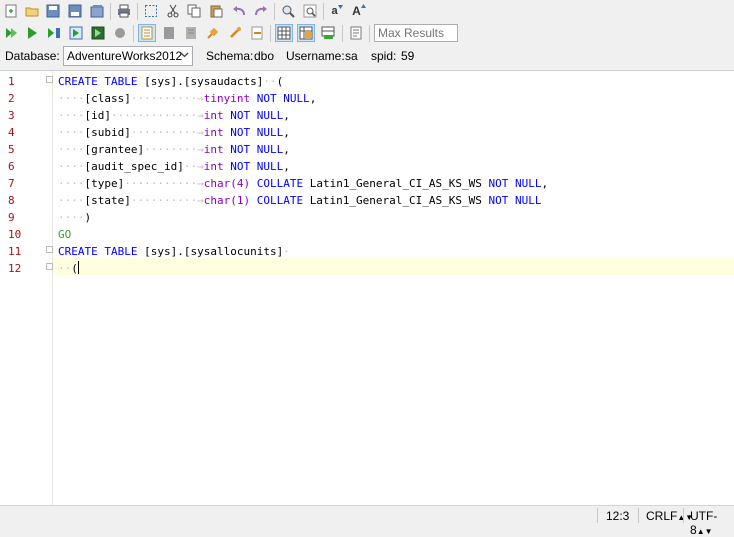 This screenshot has height=537, width=734. I want to click on line-ending-selector: CRLF▲▼, so click(669, 516).